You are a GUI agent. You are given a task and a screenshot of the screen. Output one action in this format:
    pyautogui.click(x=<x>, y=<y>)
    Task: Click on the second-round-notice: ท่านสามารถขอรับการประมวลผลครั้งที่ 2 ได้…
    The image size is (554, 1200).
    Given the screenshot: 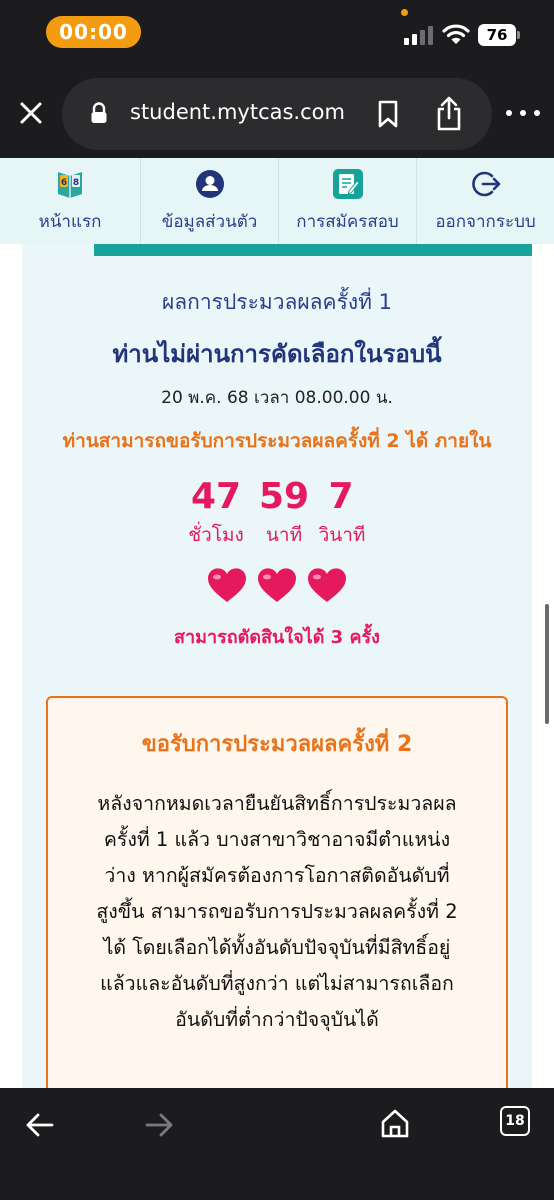 What is the action you would take?
    pyautogui.click(x=277, y=441)
    